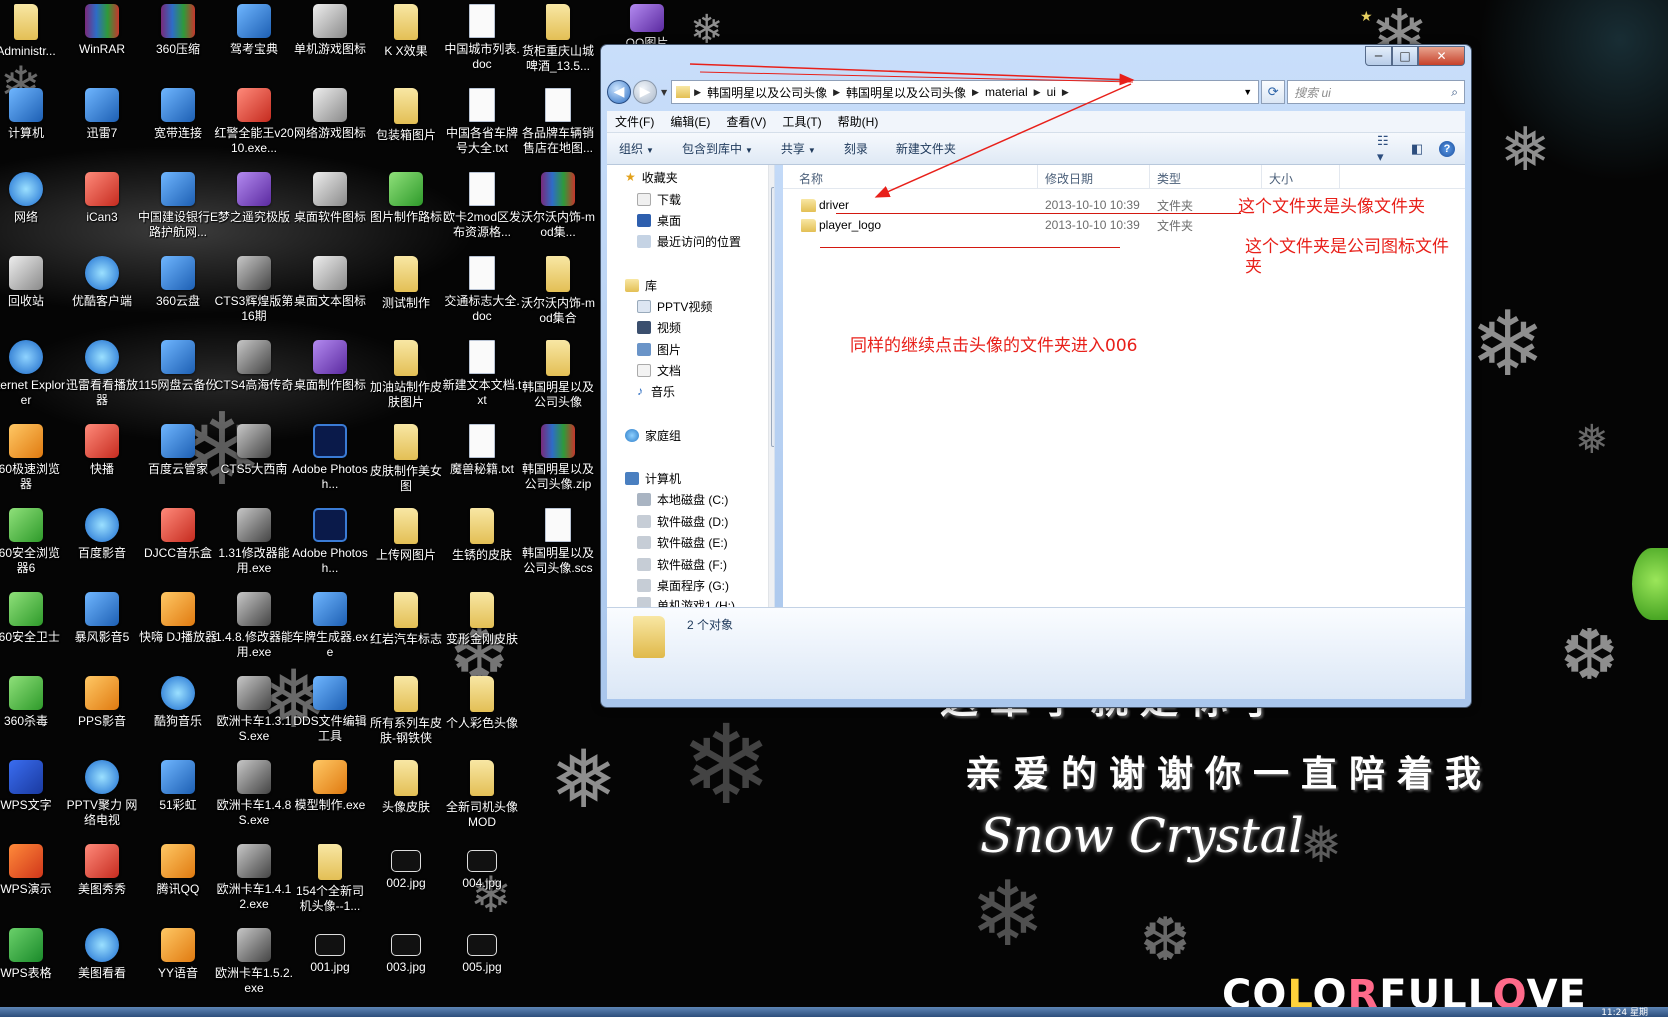 This screenshot has width=1668, height=1017. Describe the element at coordinates (178, 376) in the screenshot. I see `desktop-icon: 115网盘云备份` at that location.